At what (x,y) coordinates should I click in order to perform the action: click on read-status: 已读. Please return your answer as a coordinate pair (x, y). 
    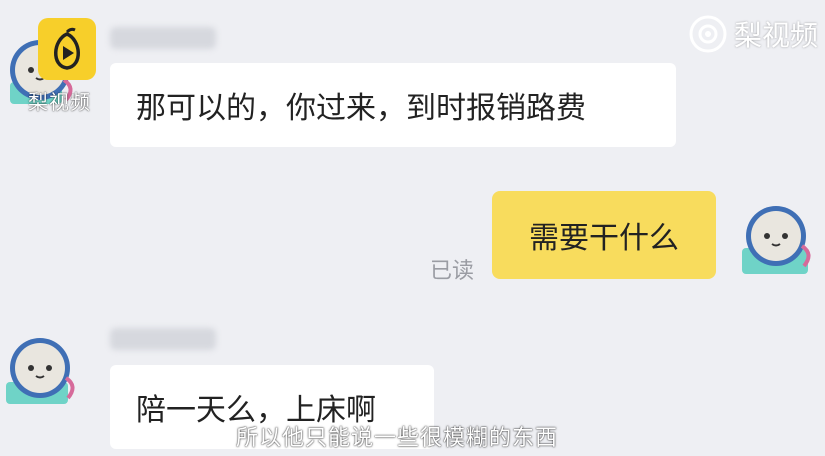
    Looking at the image, I should click on (452, 271).